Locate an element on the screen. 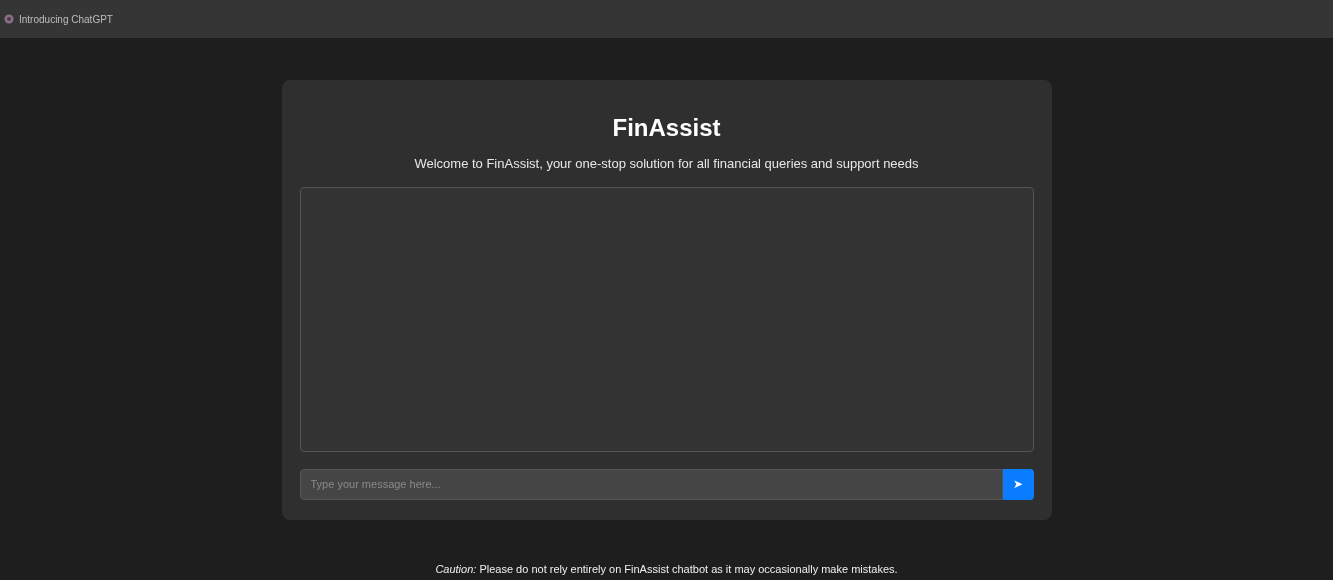  caution-note: Caution: Please do not rely entirely on FinAssist chatbot as it may occasionally make mistakes. is located at coordinates (666, 569).